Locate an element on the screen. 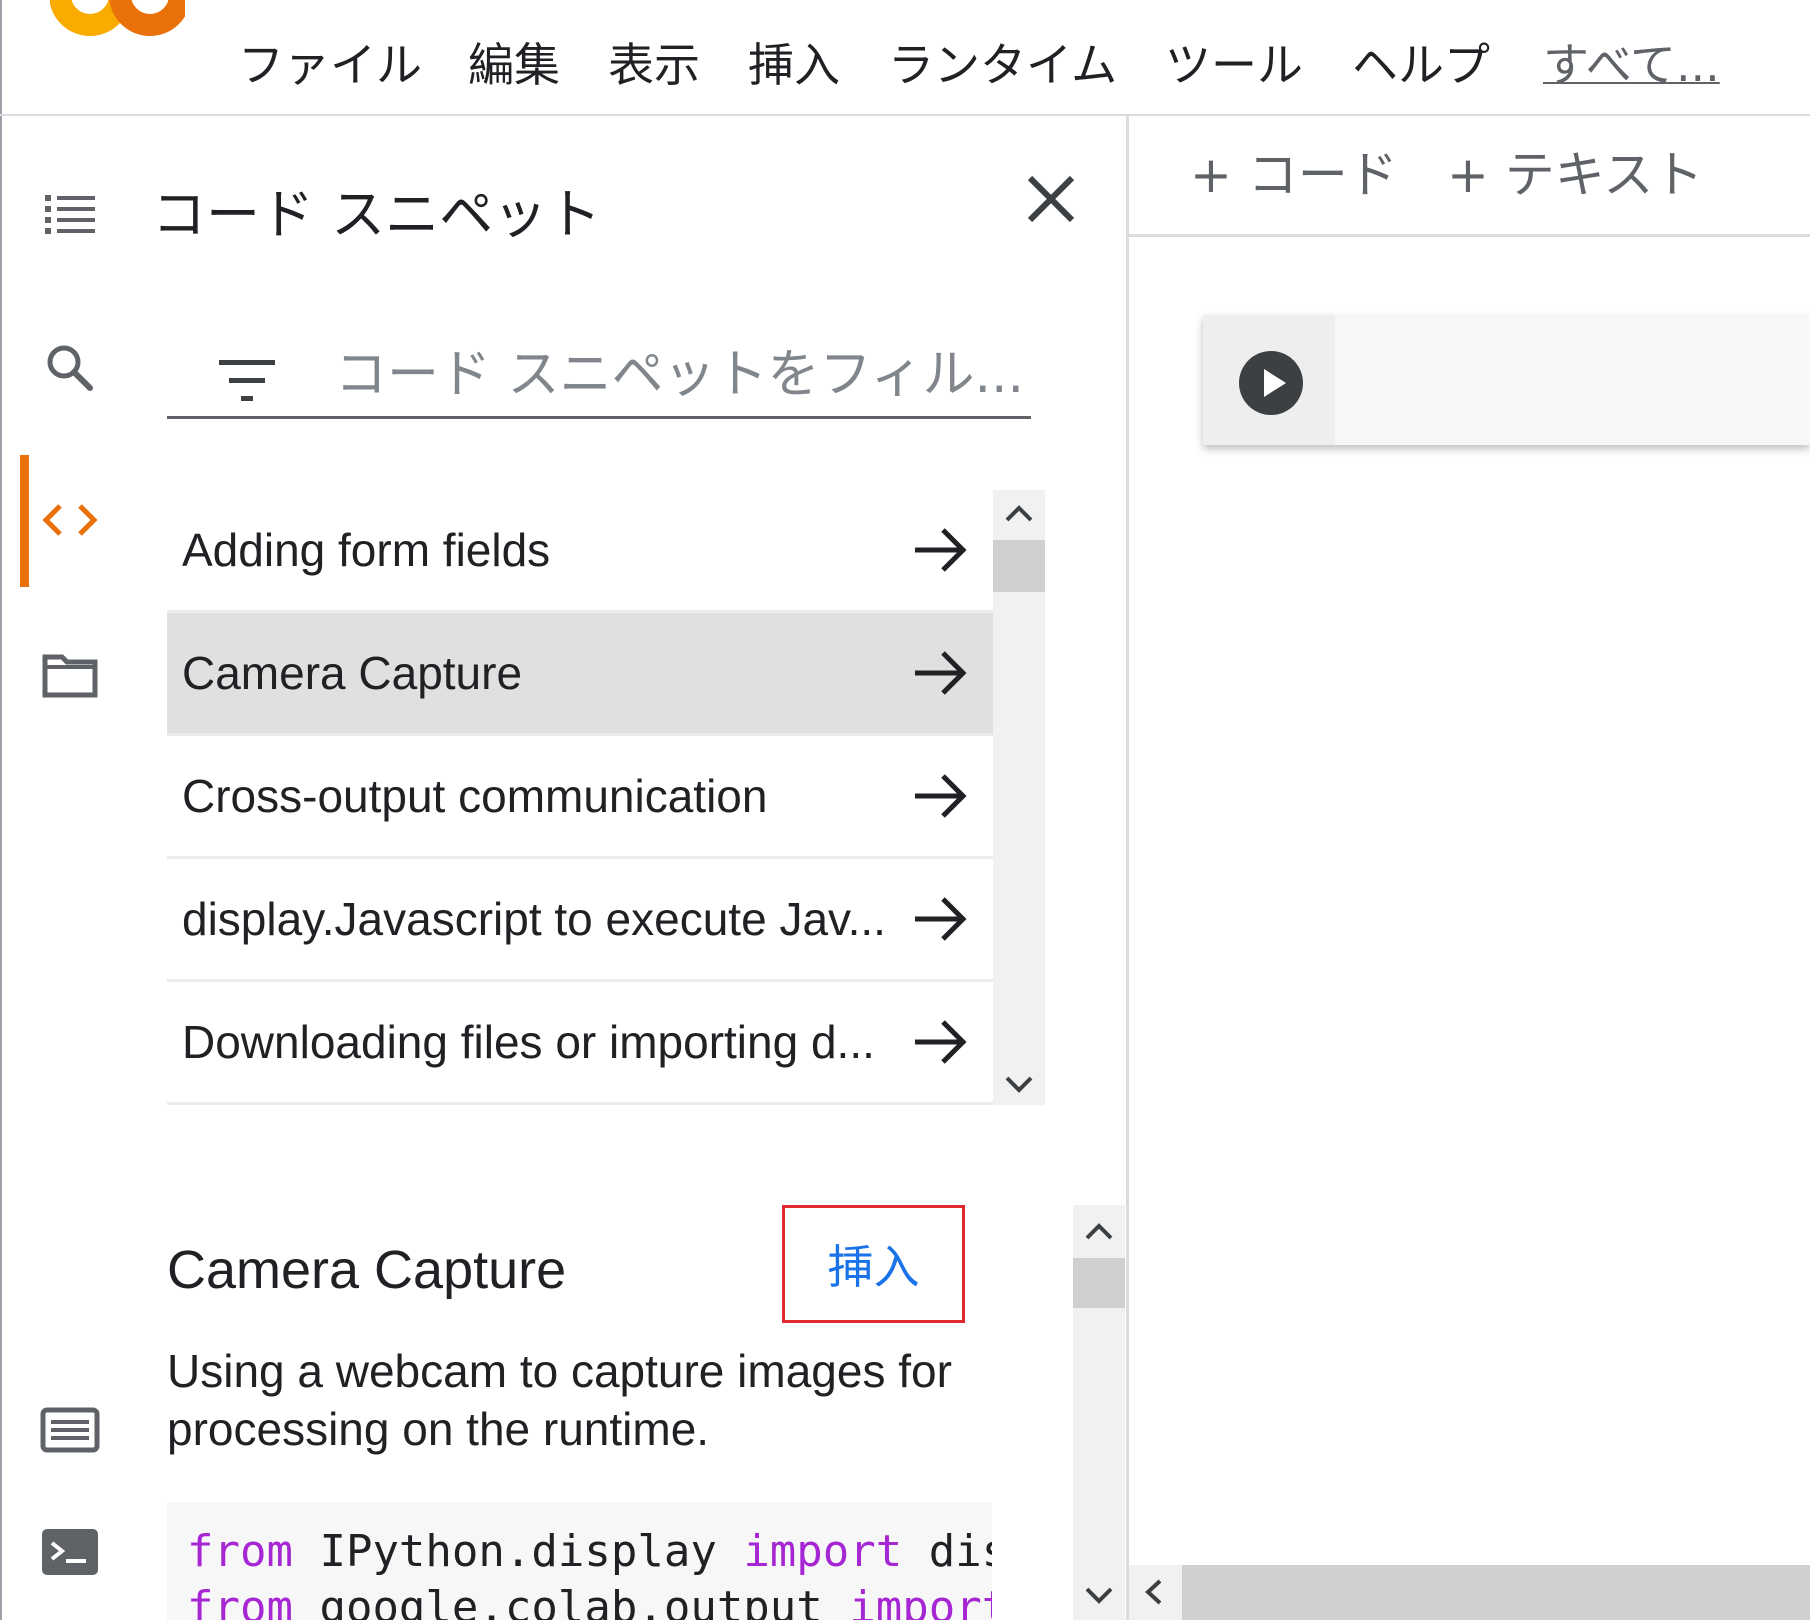 The image size is (1810, 1620). snippet-item-label: Adding form fields is located at coordinates (366, 550).